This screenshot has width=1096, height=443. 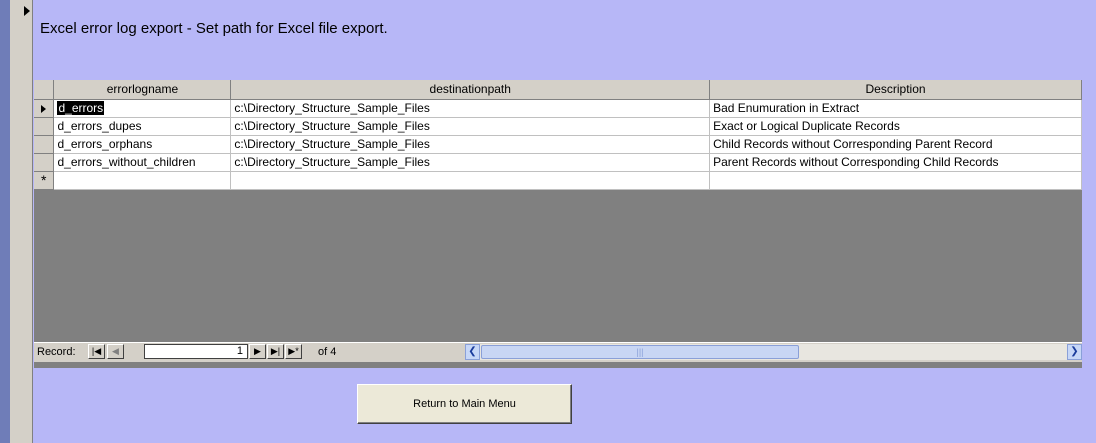 I want to click on new-cell-destinationpath, so click(x=470, y=180).